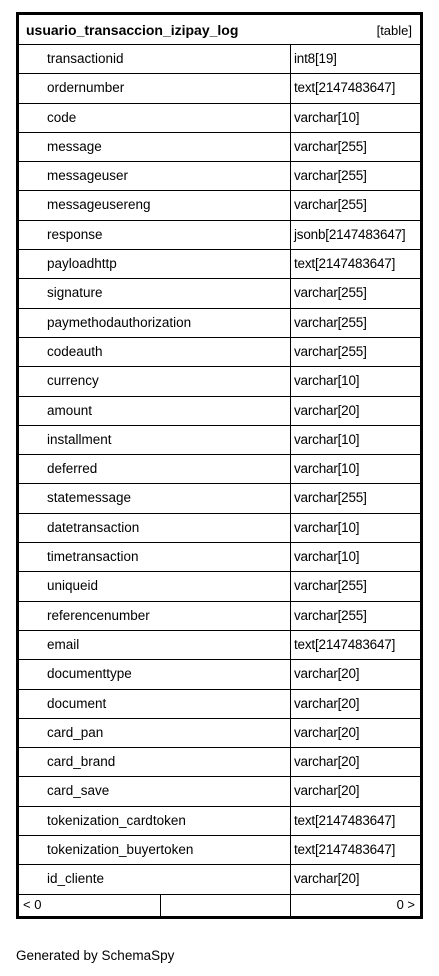  I want to click on column-row: email text[2147483647], so click(219, 645).